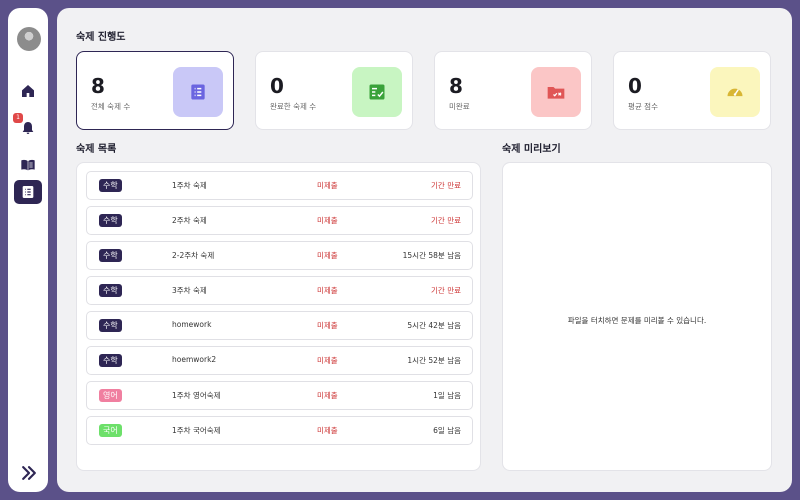 The height and width of the screenshot is (500, 800). I want to click on checklist-icon, so click(377, 92).